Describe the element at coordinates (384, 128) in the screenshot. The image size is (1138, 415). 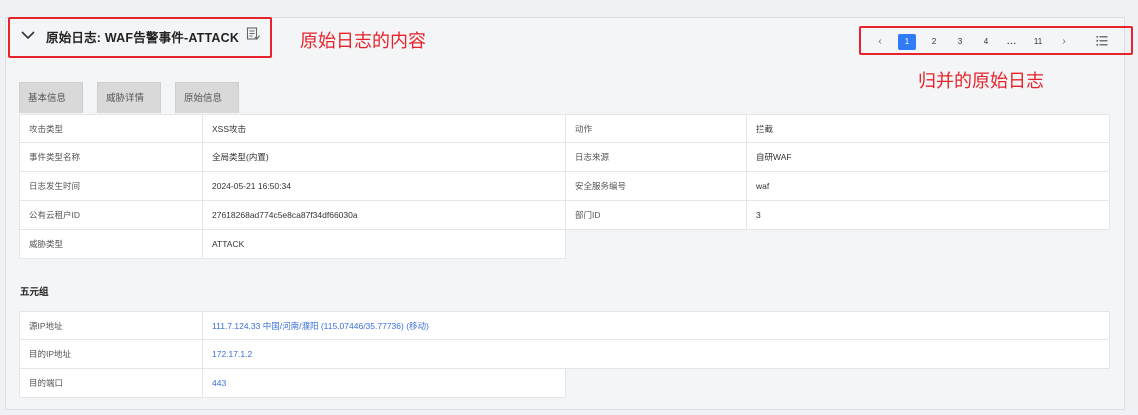
I see `field-value: XSS攻击` at that location.